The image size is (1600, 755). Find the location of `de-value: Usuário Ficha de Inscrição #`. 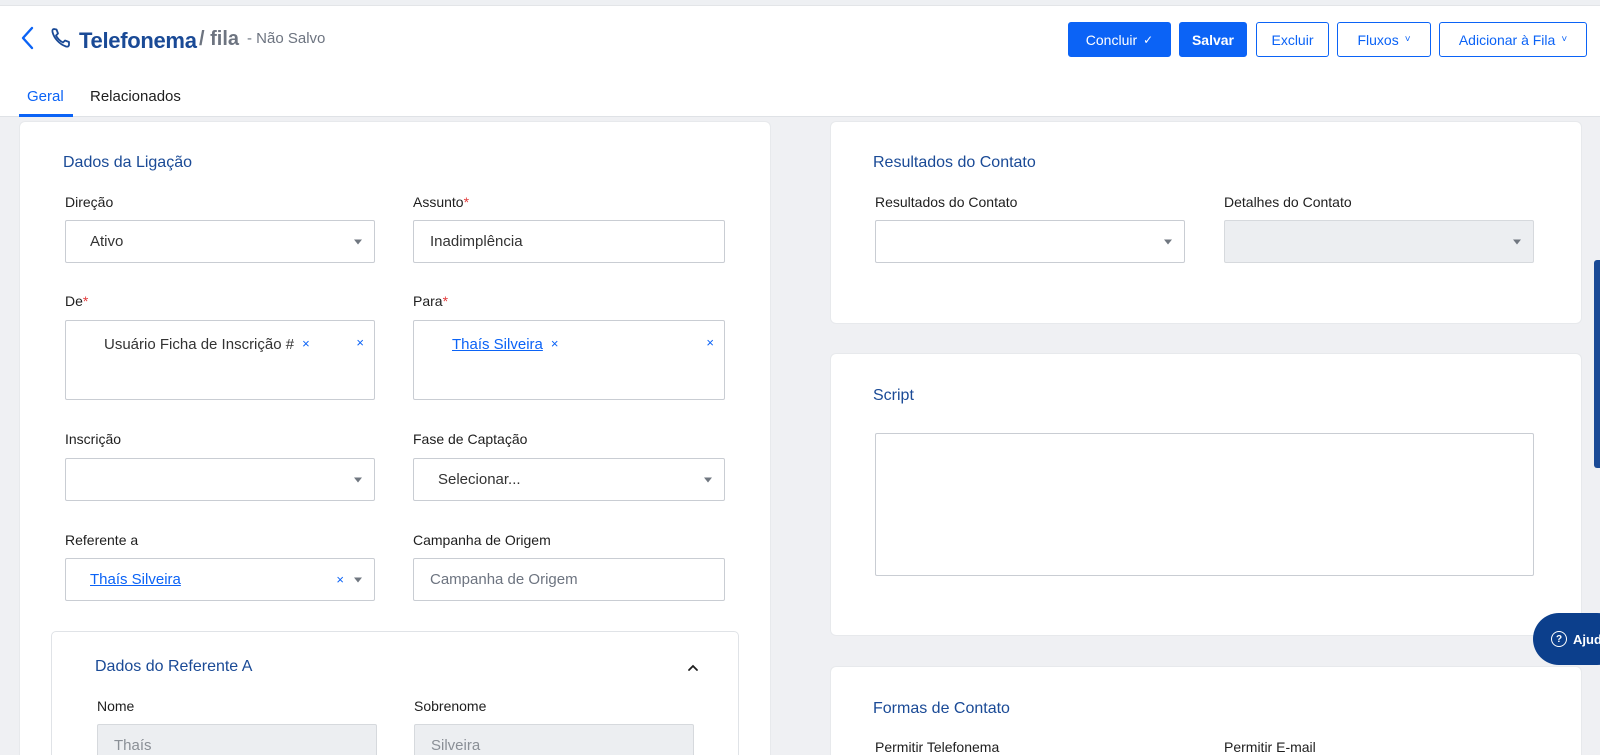

de-value: Usuário Ficha de Inscrição # is located at coordinates (199, 344).